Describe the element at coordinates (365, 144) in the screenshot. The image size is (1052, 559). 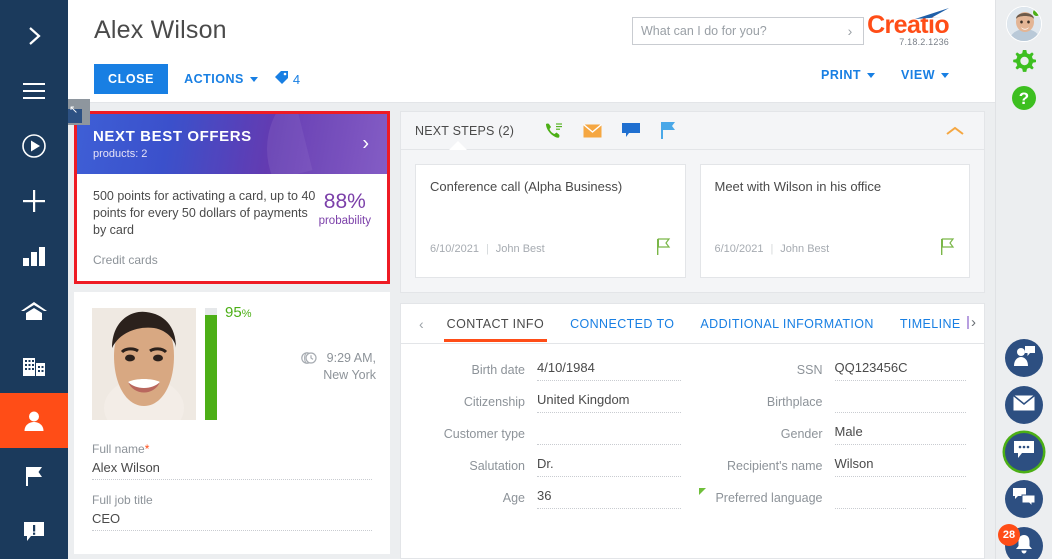
I see `offer-next-icon: ›` at that location.